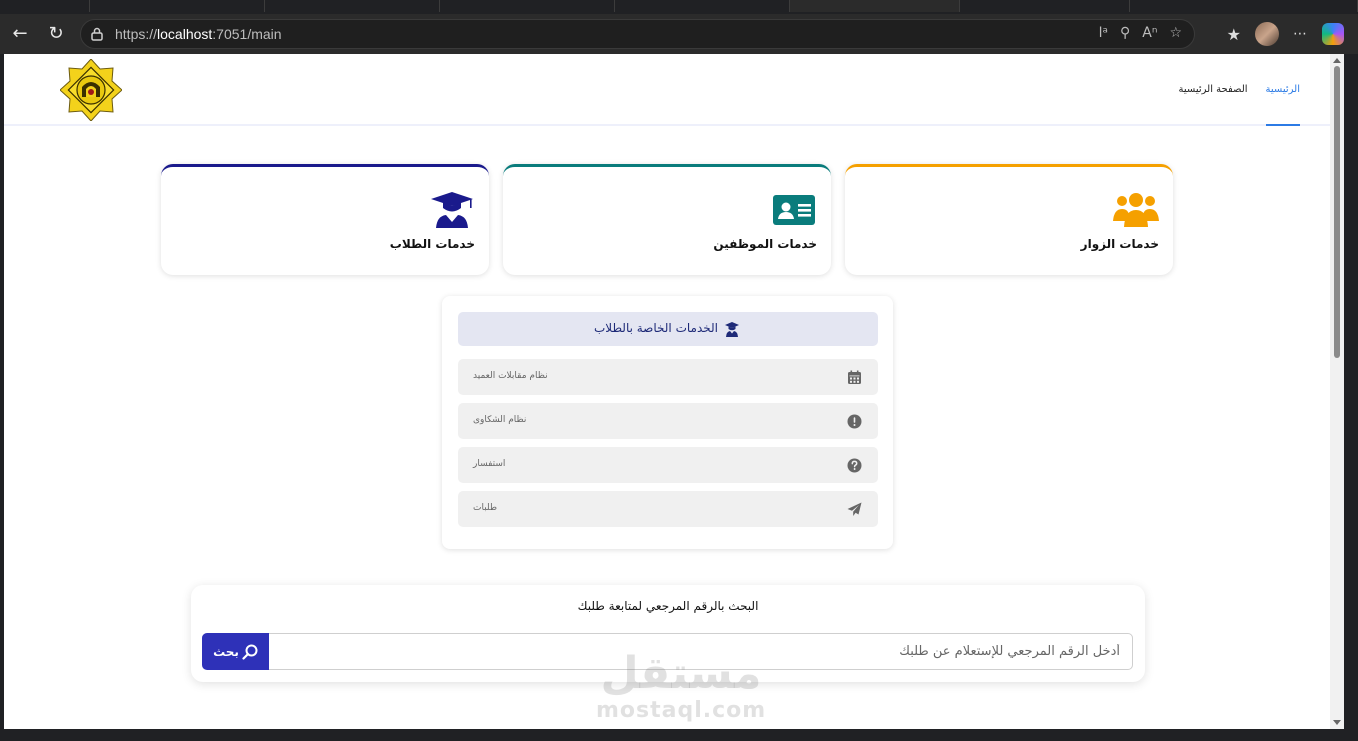  Describe the element at coordinates (91, 90) in the screenshot. I see `university-logo` at that location.